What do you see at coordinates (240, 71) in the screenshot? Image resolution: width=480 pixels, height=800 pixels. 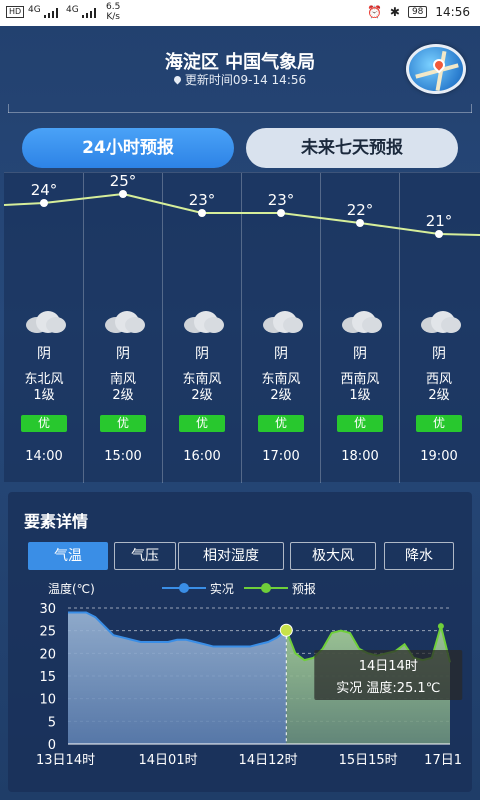 I see `header: 海淀区 中国气象局 更新时间09-14 14:56` at bounding box center [240, 71].